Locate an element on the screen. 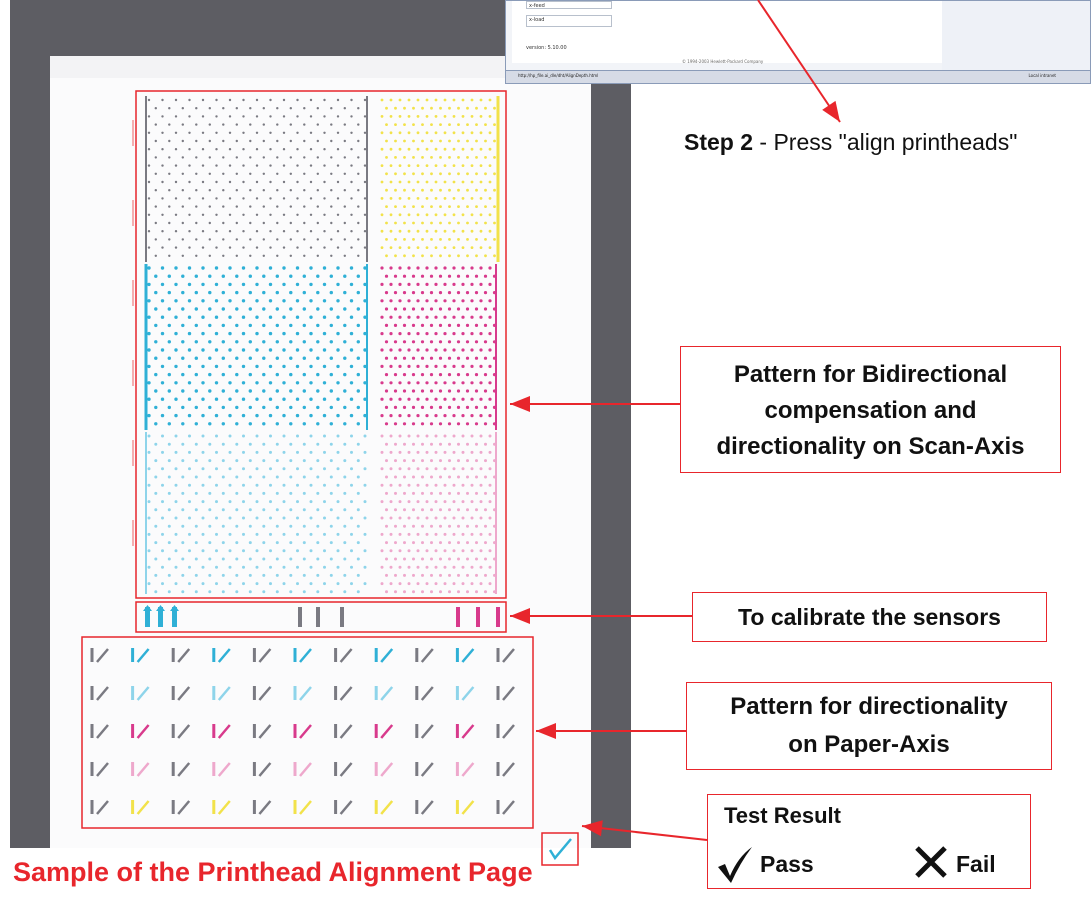  arrow-step2-line is located at coordinates (799, 61).